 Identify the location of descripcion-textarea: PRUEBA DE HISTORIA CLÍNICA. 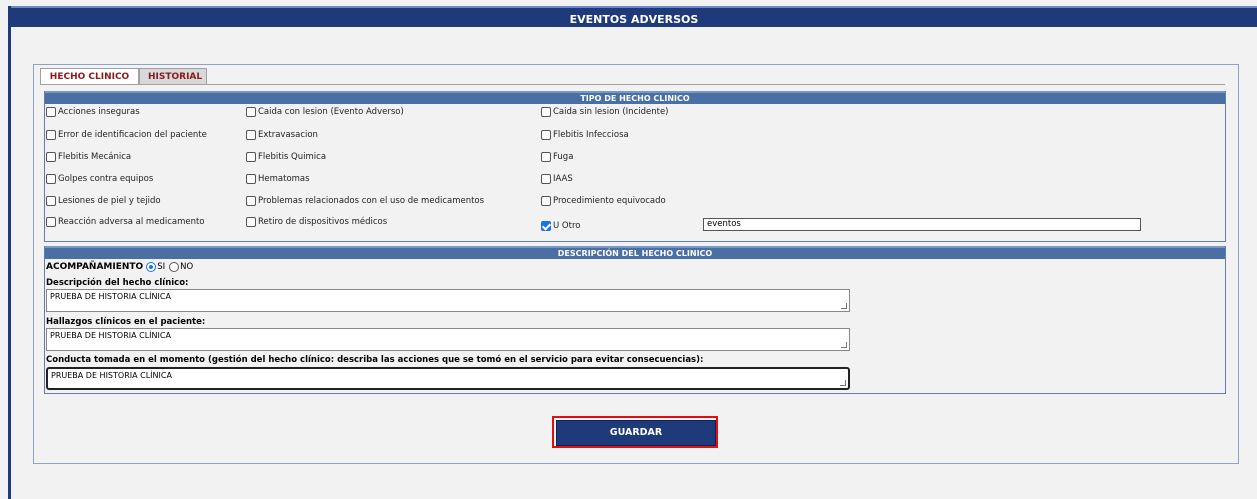
(448, 300).